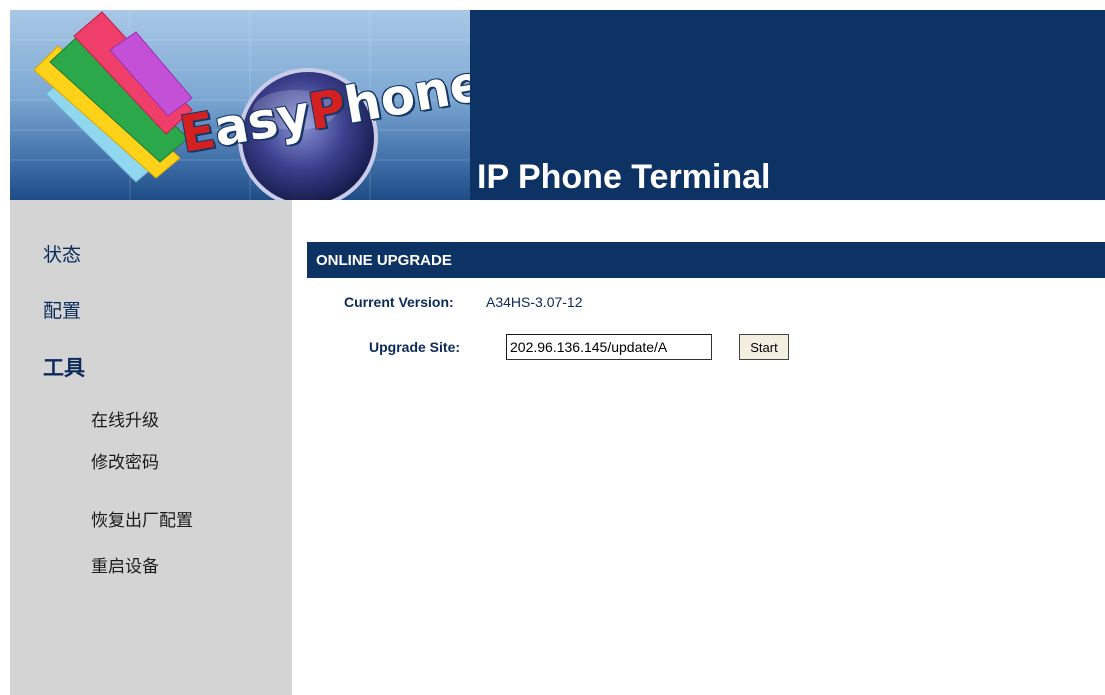 The height and width of the screenshot is (695, 1105). I want to click on sidebar-subitem-reboot: 重启设备, so click(125, 564).